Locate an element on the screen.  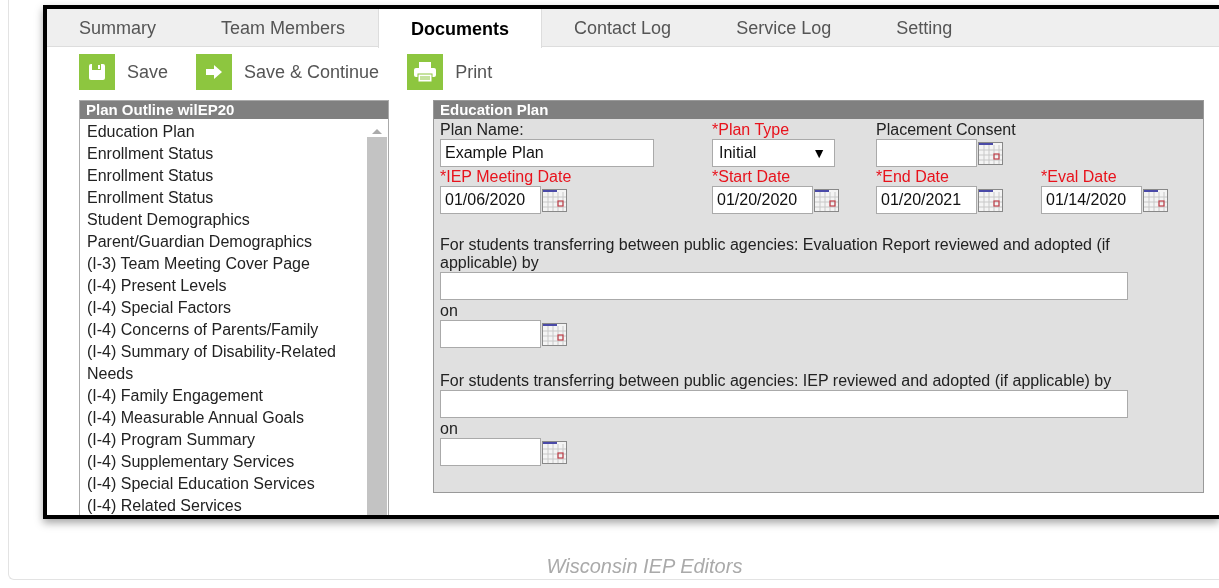
save-button: Save is located at coordinates (124, 72).